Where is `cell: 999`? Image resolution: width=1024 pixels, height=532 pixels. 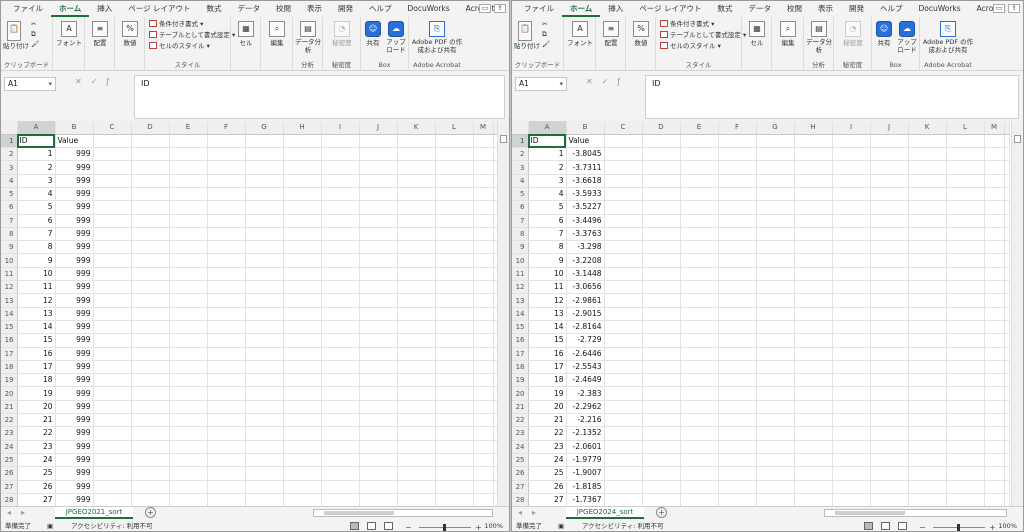 cell: 999 is located at coordinates (74, 367).